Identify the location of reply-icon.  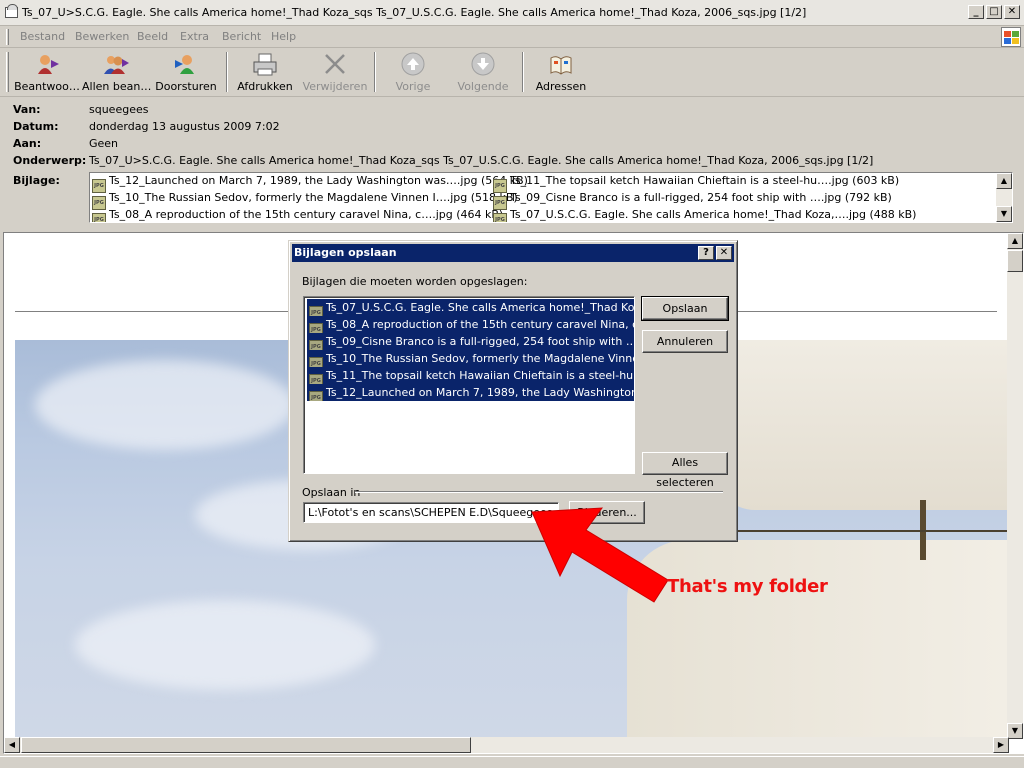
(47, 65).